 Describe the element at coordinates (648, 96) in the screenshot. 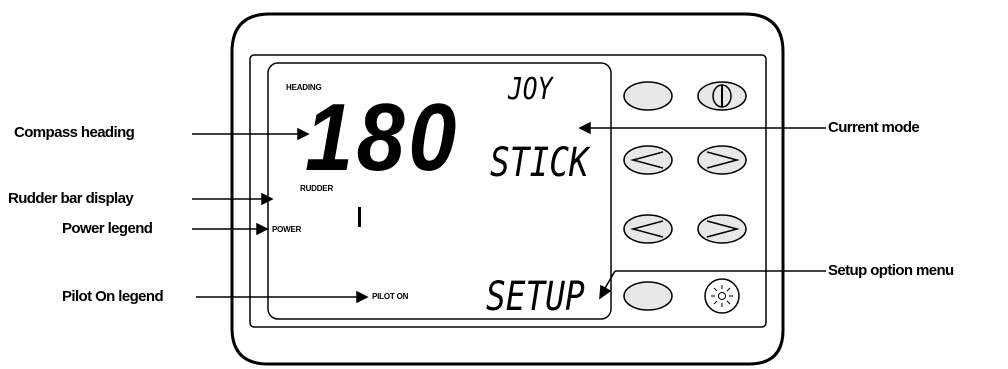

I see `blank-button-top` at that location.